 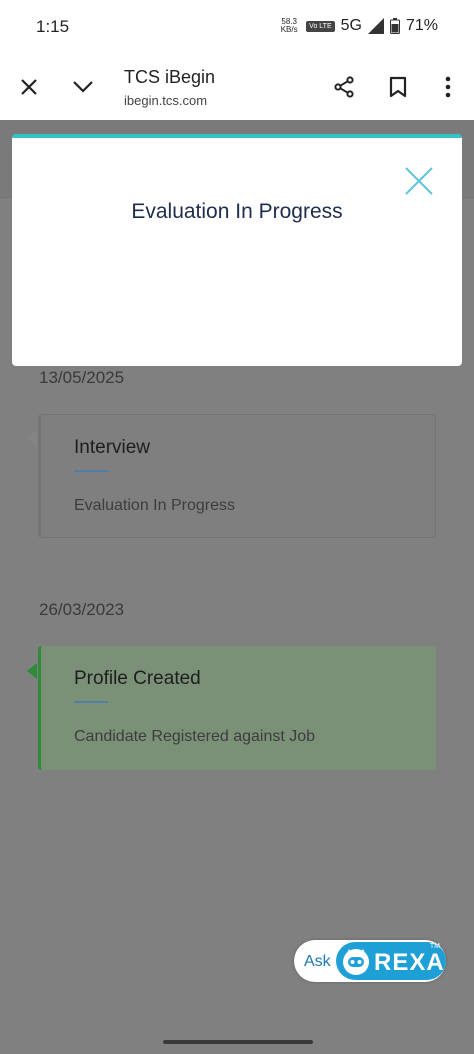 I want to click on status-time: 1:15, so click(x=53, y=26).